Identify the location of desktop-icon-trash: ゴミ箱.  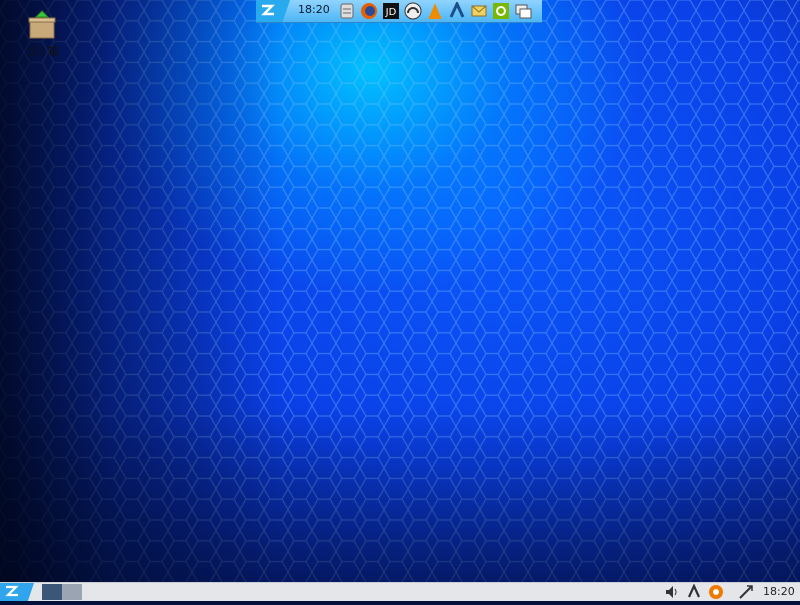
(42, 33).